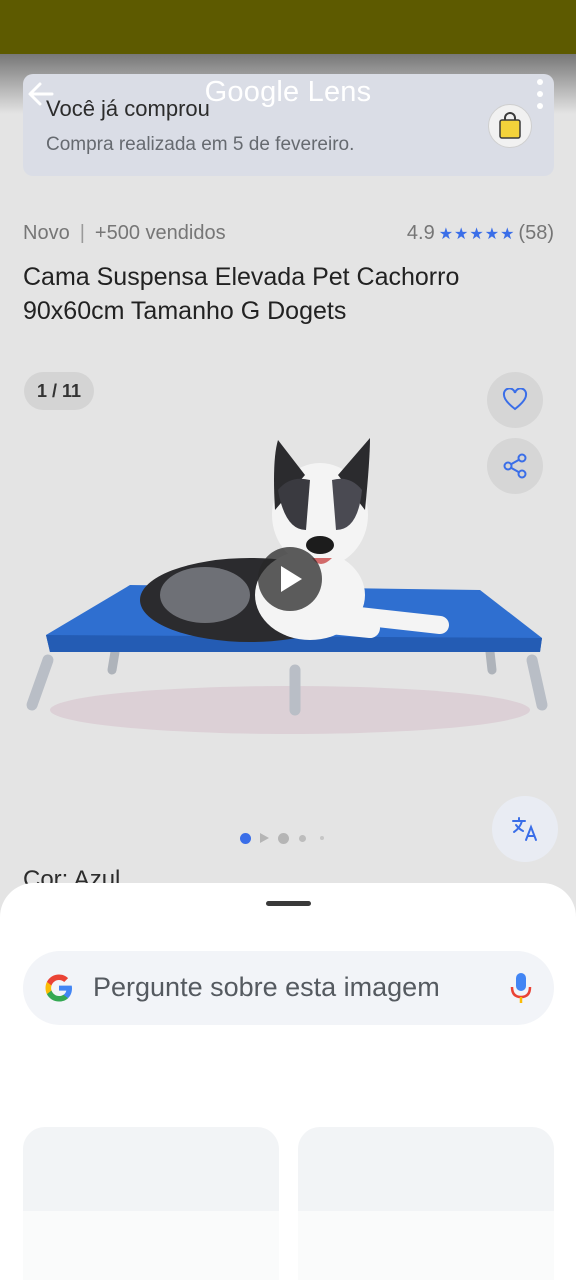  I want to click on product-meta: Novo | +500 vendidos 4.9 ★ ★ ★ ★ ★ (58), so click(288, 235).